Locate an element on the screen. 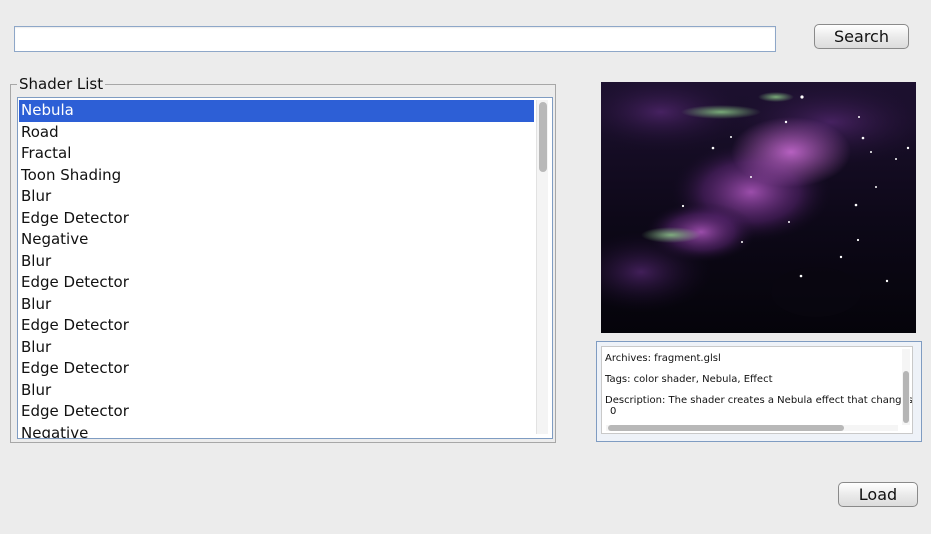  info-vertical-scrollbar-thumb is located at coordinates (906, 397).